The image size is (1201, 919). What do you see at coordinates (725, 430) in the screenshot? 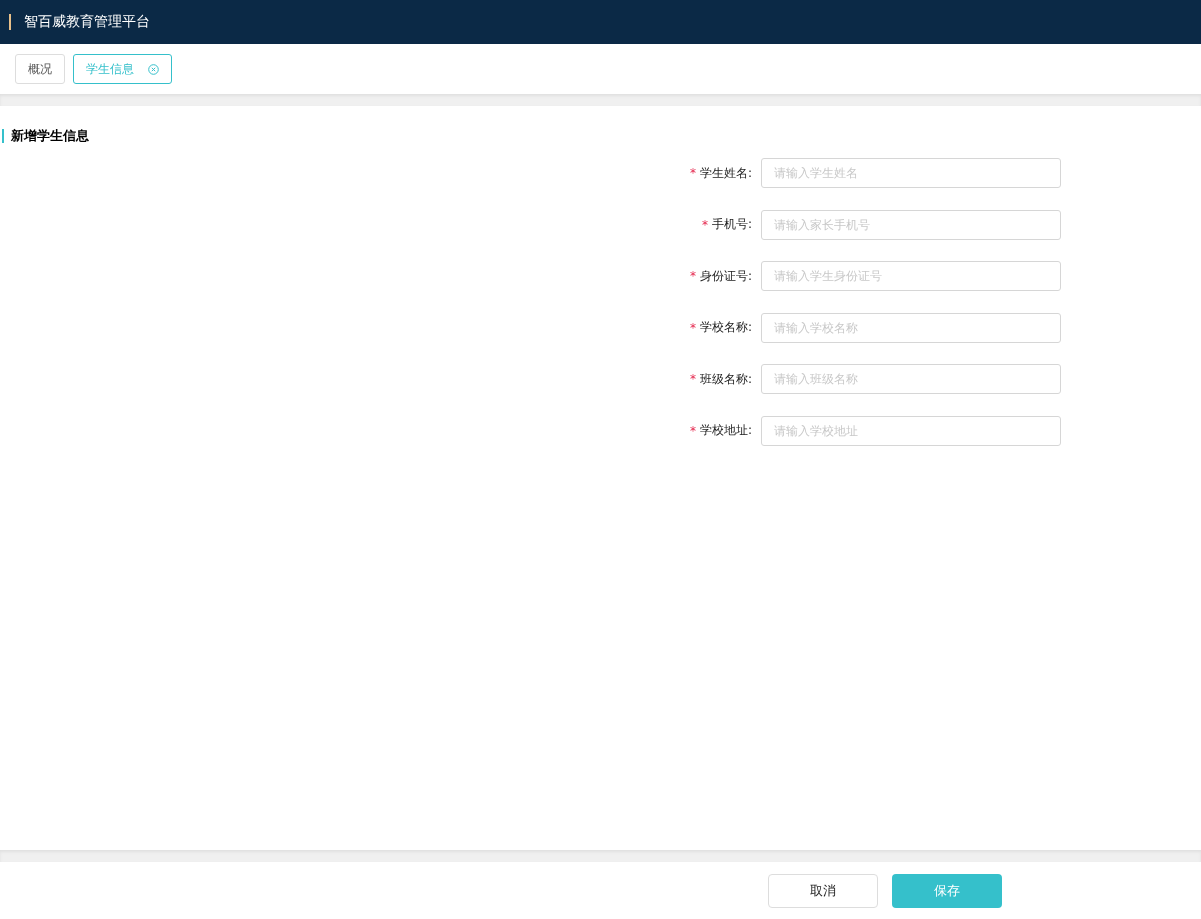
I see `field-label: 学校地址:` at bounding box center [725, 430].